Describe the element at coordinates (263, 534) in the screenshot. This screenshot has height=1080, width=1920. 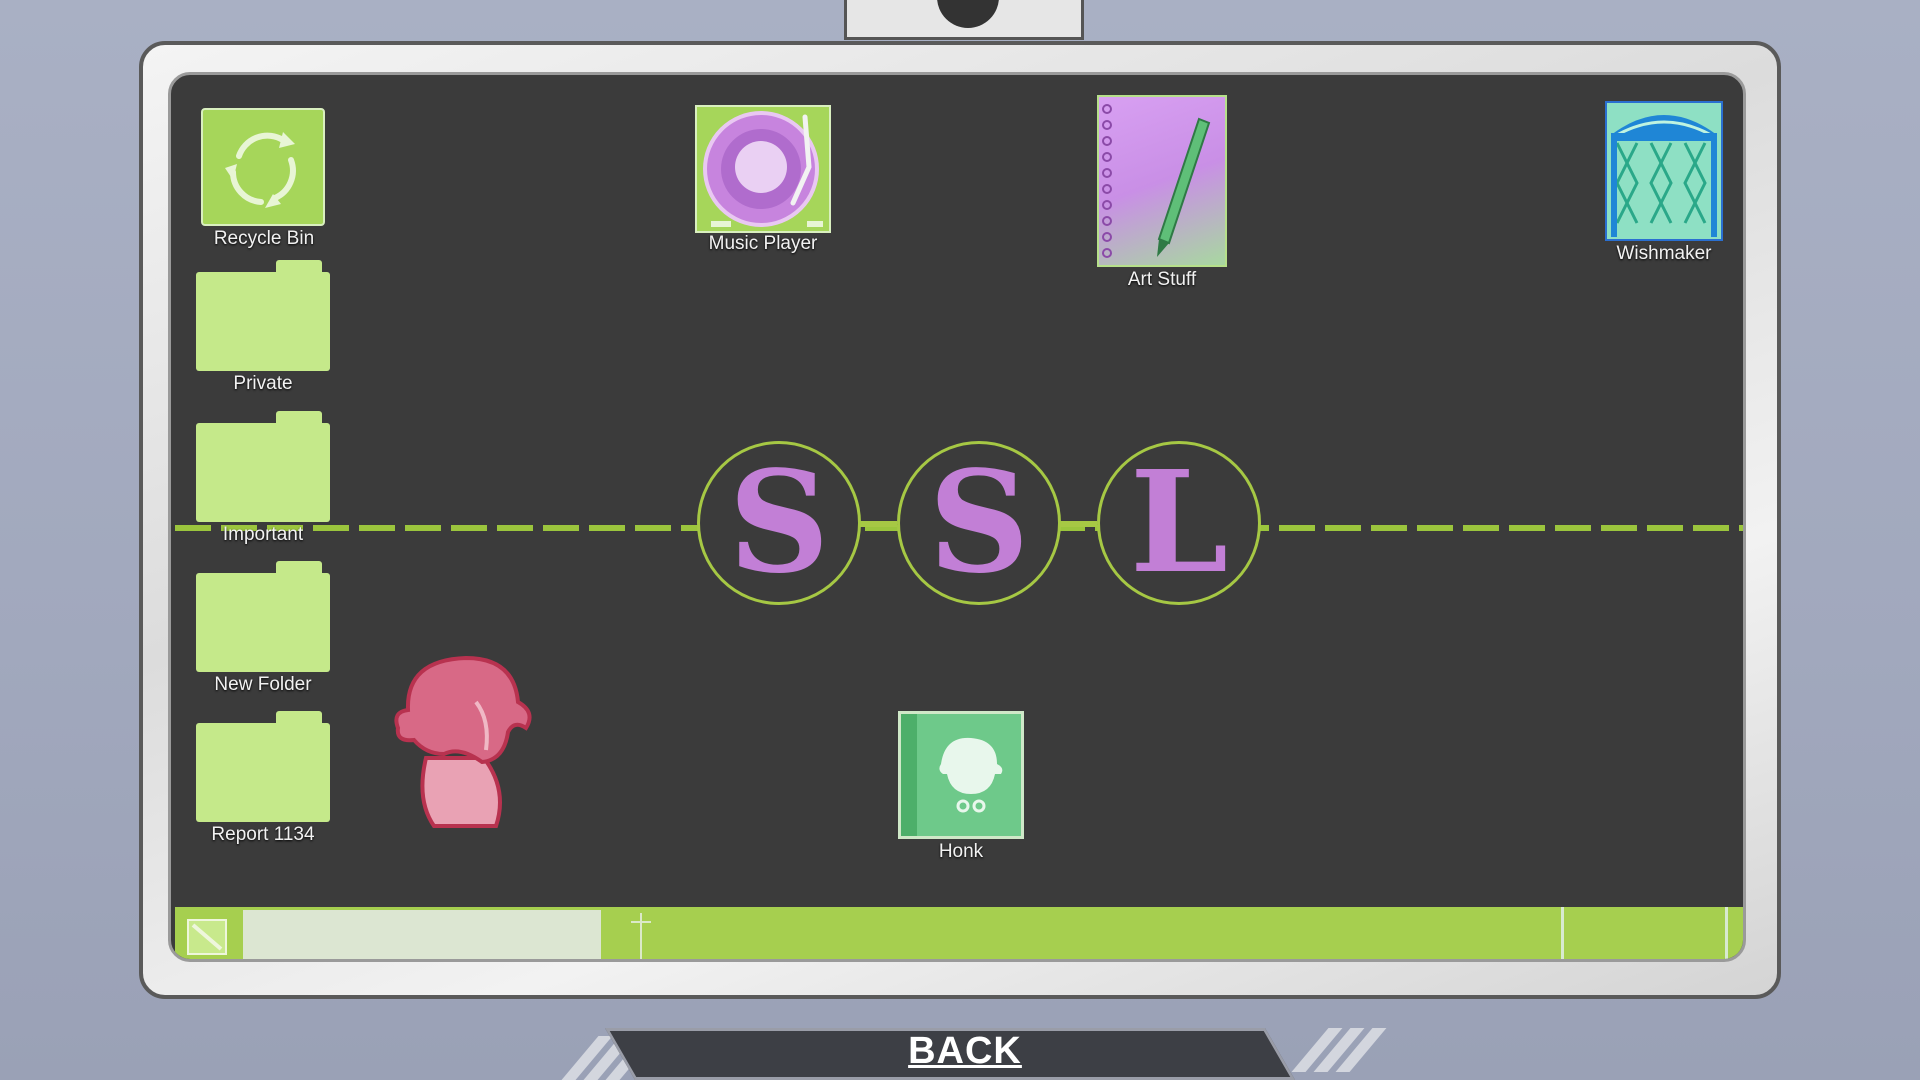
I see `desktop-icon-label: Important` at that location.